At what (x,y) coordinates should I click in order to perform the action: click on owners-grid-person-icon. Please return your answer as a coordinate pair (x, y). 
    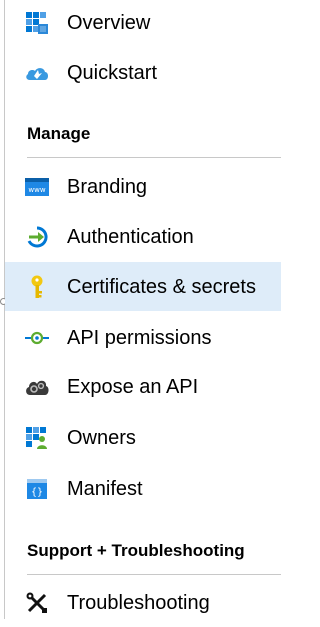
    Looking at the image, I should click on (37, 438).